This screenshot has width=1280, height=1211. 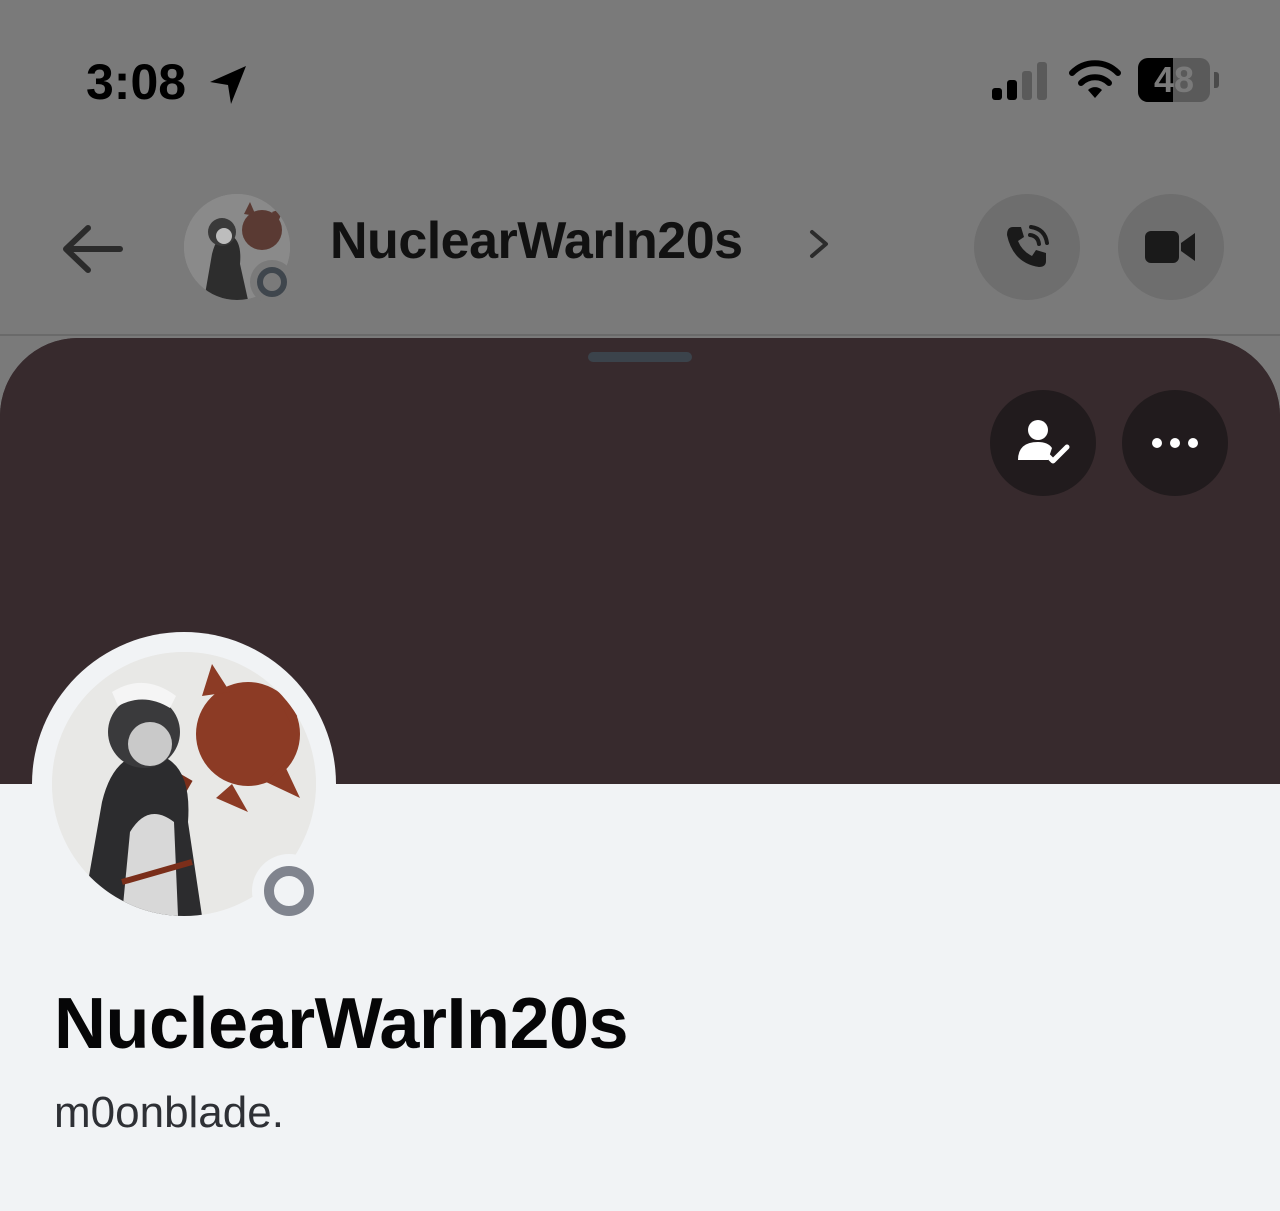 I want to click on chevron-right-icon, so click(x=819, y=244).